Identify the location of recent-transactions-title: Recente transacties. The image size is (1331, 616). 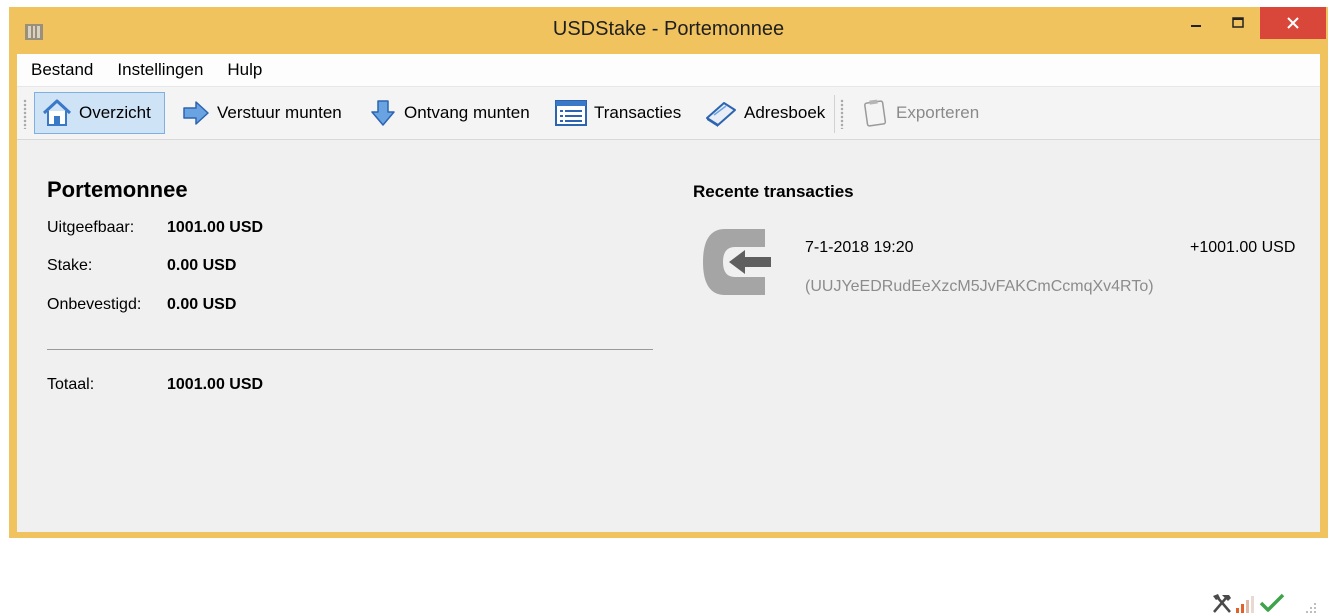
(773, 191).